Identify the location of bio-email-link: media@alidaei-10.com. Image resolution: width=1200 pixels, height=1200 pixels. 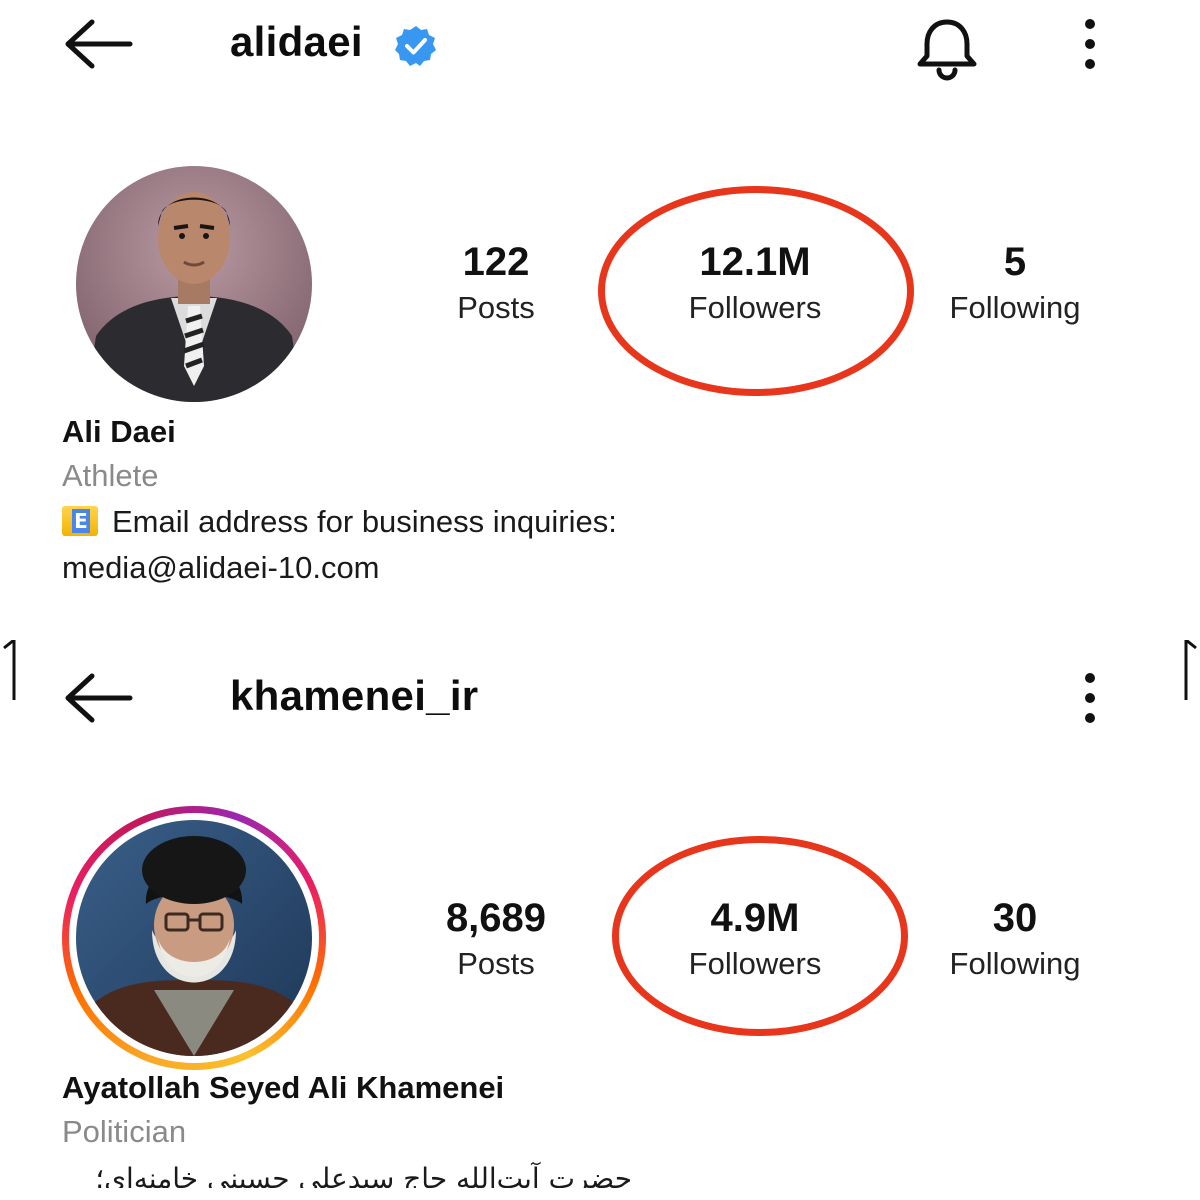
(221, 568).